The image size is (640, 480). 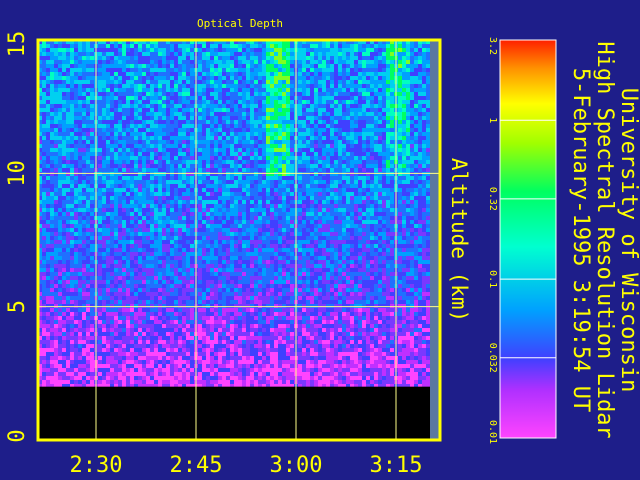 What do you see at coordinates (628, 240) in the screenshot?
I see `side-info-line-1: University of Wisconsin` at bounding box center [628, 240].